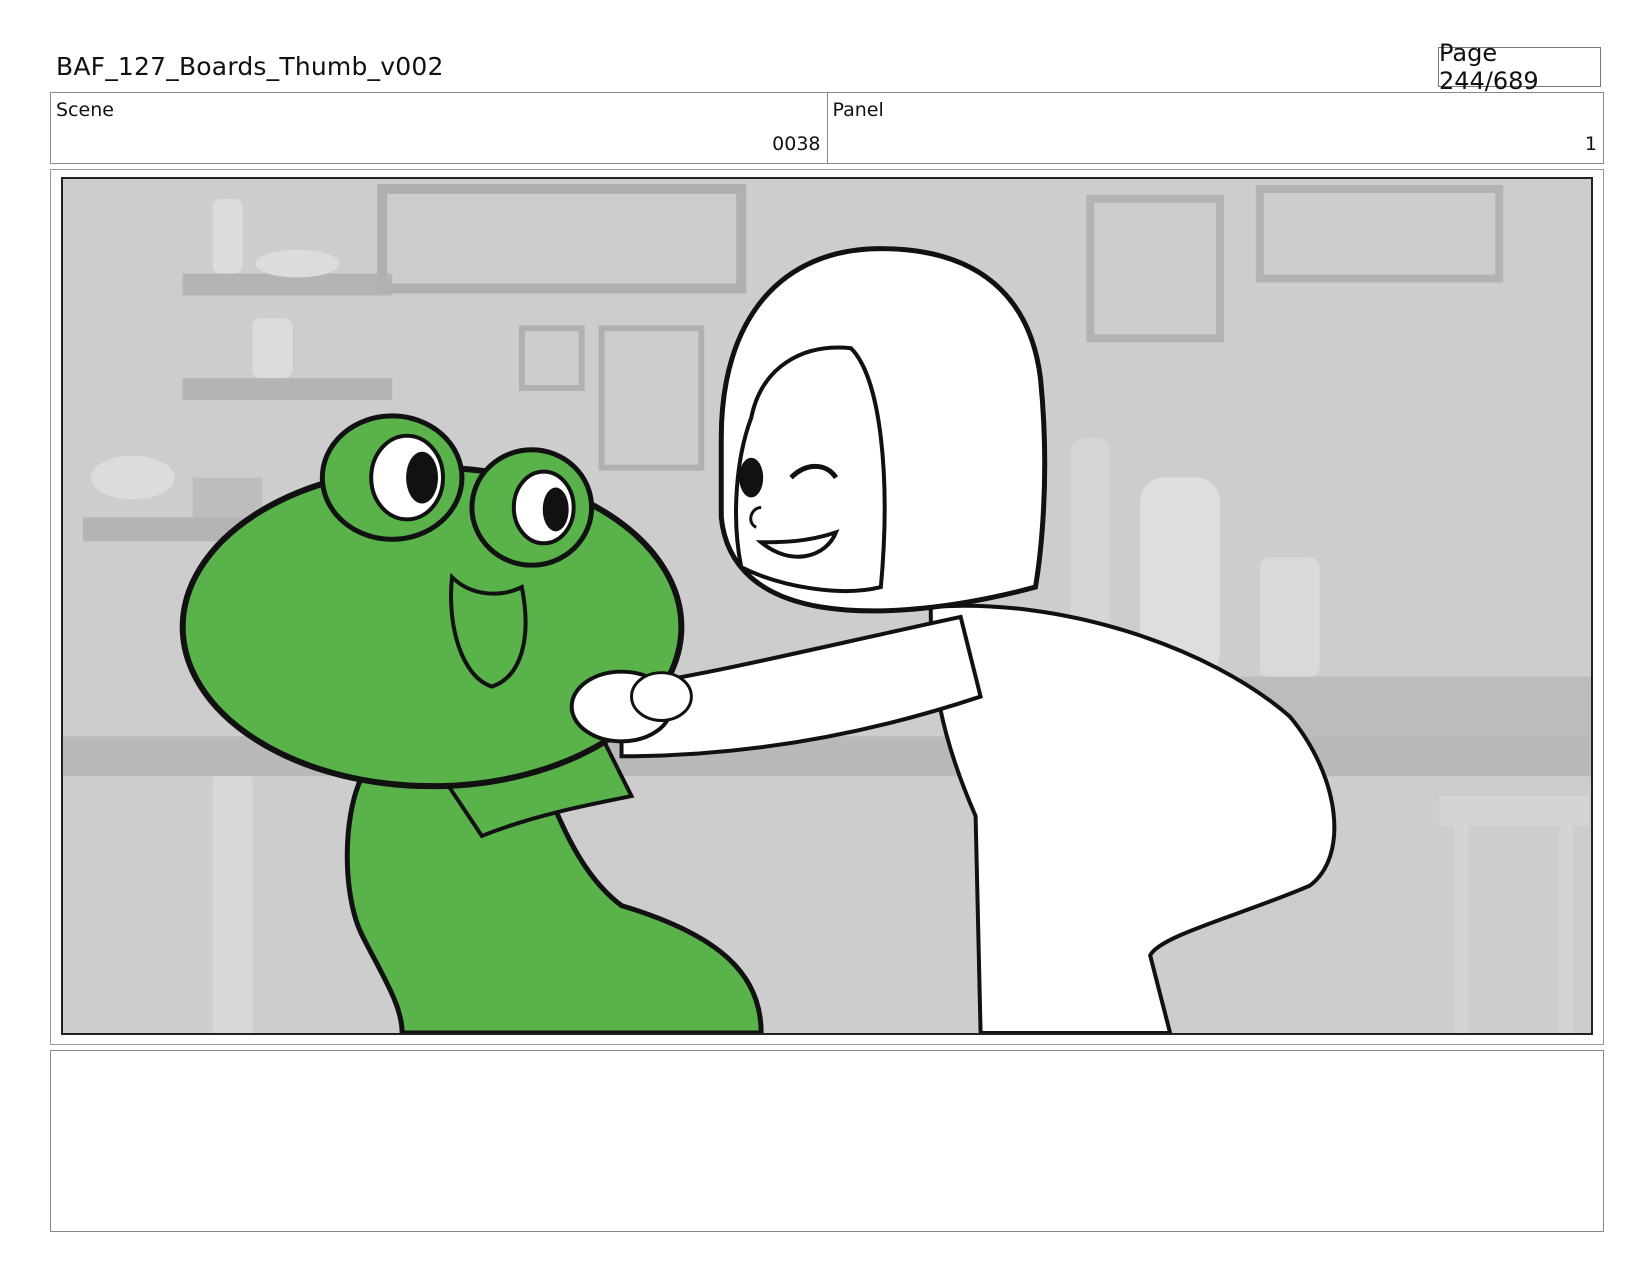  What do you see at coordinates (796, 144) in the screenshot?
I see `scene-number: 0038` at bounding box center [796, 144].